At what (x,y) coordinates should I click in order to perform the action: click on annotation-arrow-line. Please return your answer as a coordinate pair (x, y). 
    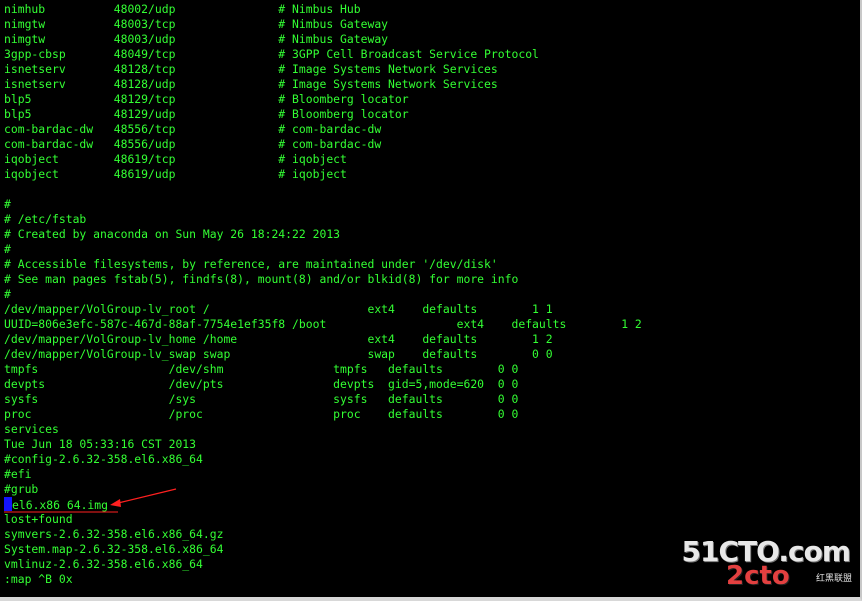
    Looking at the image, I should click on (145, 496).